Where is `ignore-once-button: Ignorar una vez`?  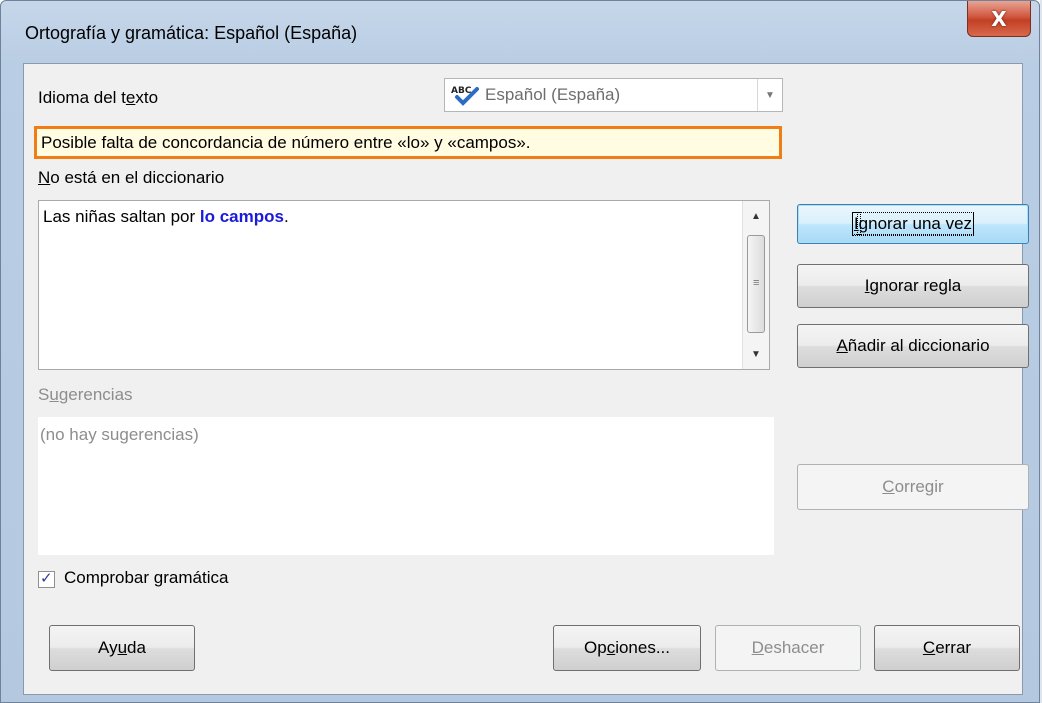
ignore-once-button: Ignorar una vez is located at coordinates (913, 224).